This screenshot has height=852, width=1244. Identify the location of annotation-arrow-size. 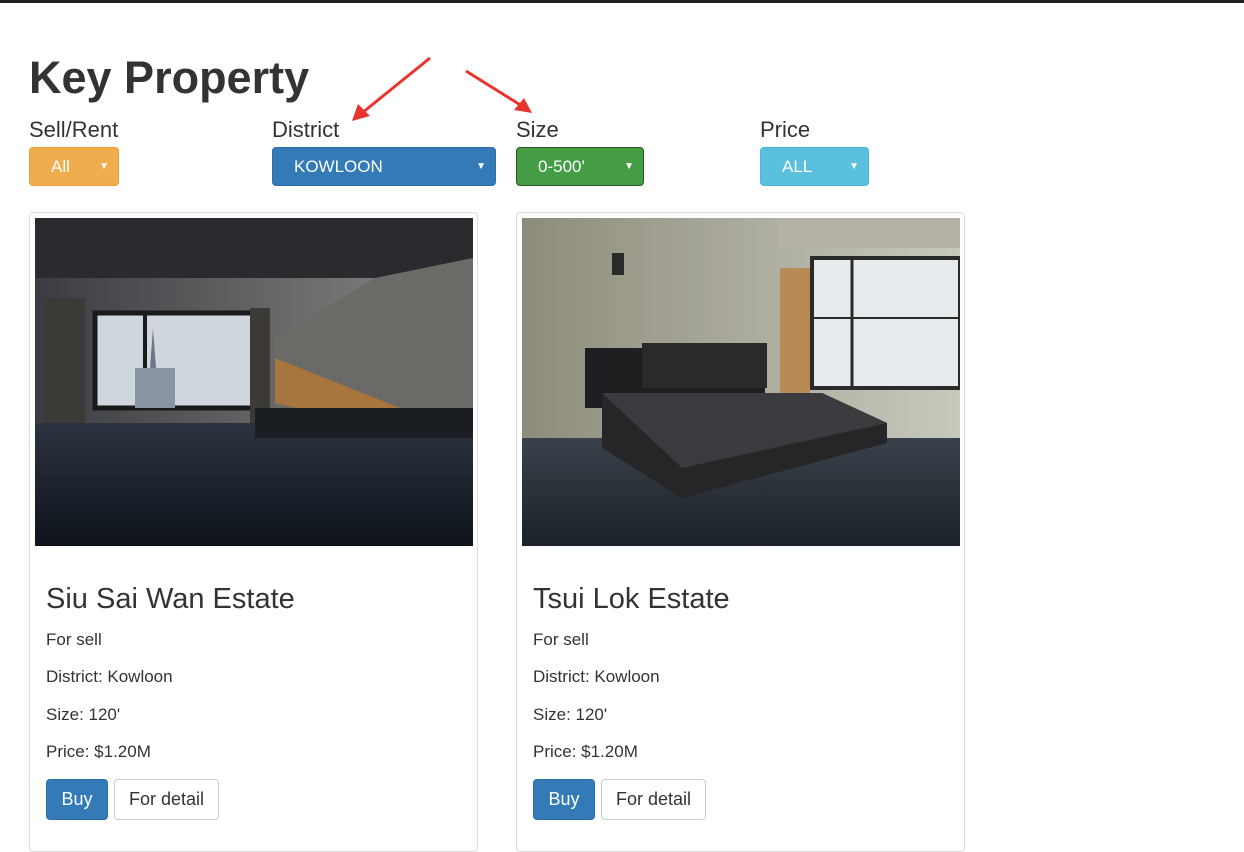
(498, 91).